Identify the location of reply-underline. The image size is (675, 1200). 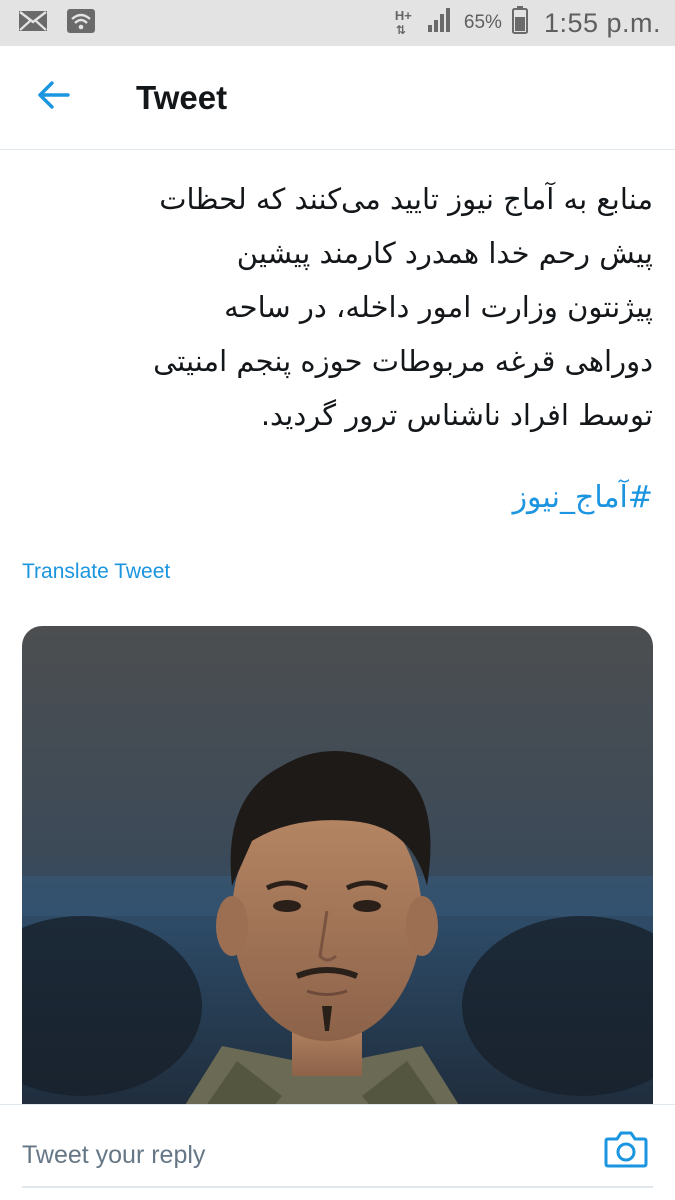
(337, 1187).